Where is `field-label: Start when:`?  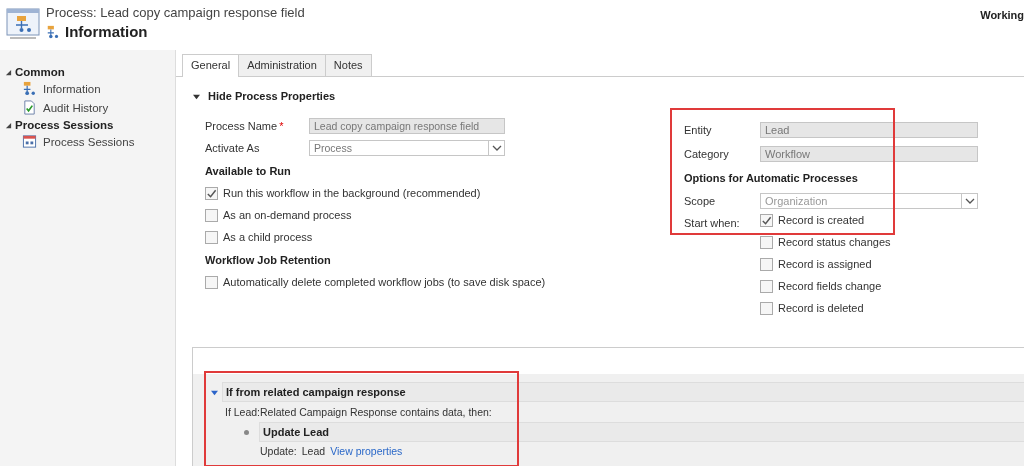
field-label: Start when: is located at coordinates (712, 223).